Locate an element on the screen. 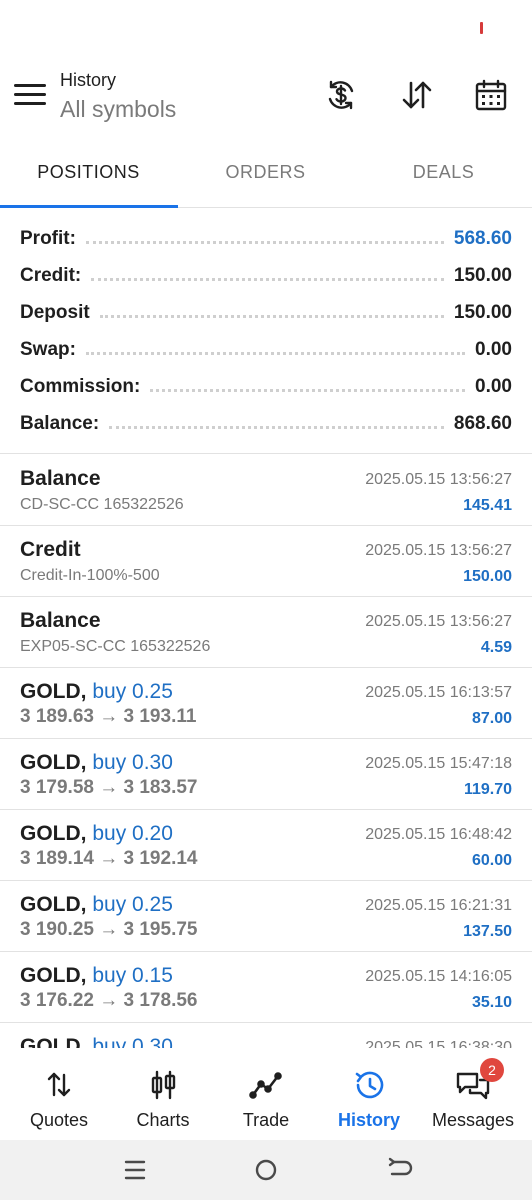  active-tab-indicator is located at coordinates (89, 206).